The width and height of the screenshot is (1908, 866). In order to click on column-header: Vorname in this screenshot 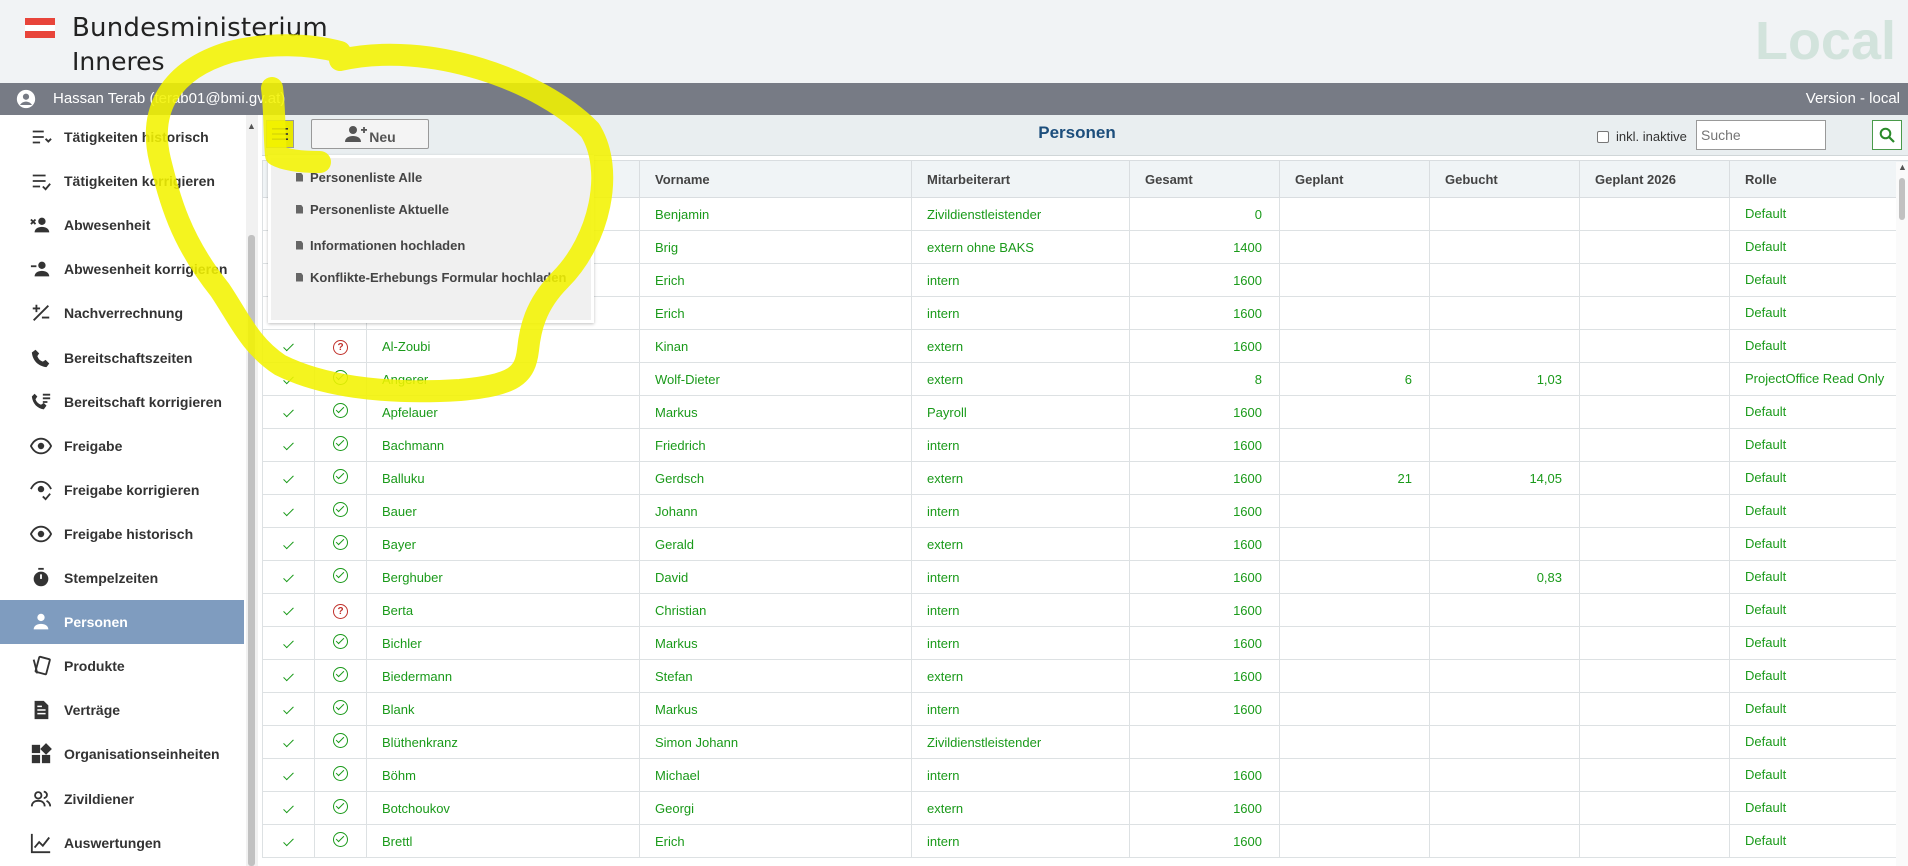, I will do `click(775, 179)`.